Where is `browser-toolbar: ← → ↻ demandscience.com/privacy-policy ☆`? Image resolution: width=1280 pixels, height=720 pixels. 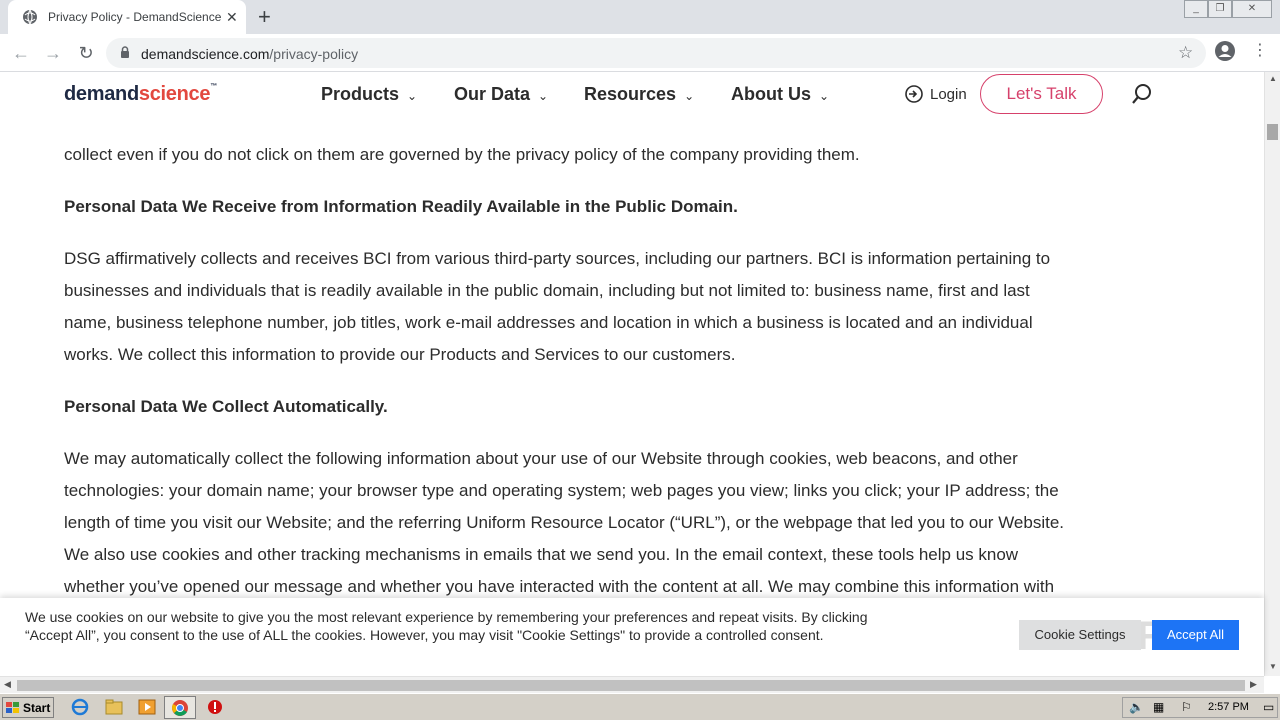
browser-toolbar: ← → ↻ demandscience.com/privacy-policy ☆ is located at coordinates (640, 53).